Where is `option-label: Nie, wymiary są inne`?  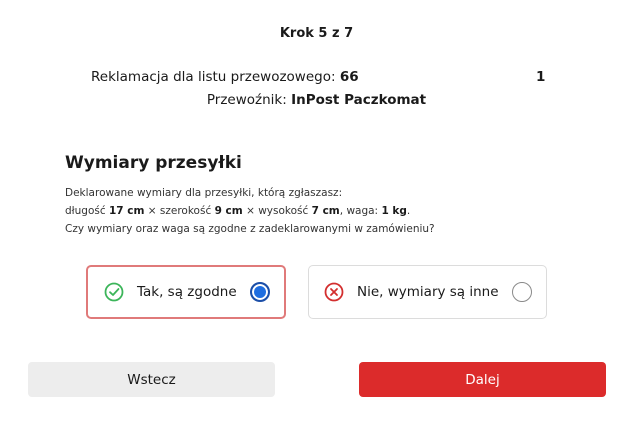
option-label: Nie, wymiary są inne is located at coordinates (428, 292).